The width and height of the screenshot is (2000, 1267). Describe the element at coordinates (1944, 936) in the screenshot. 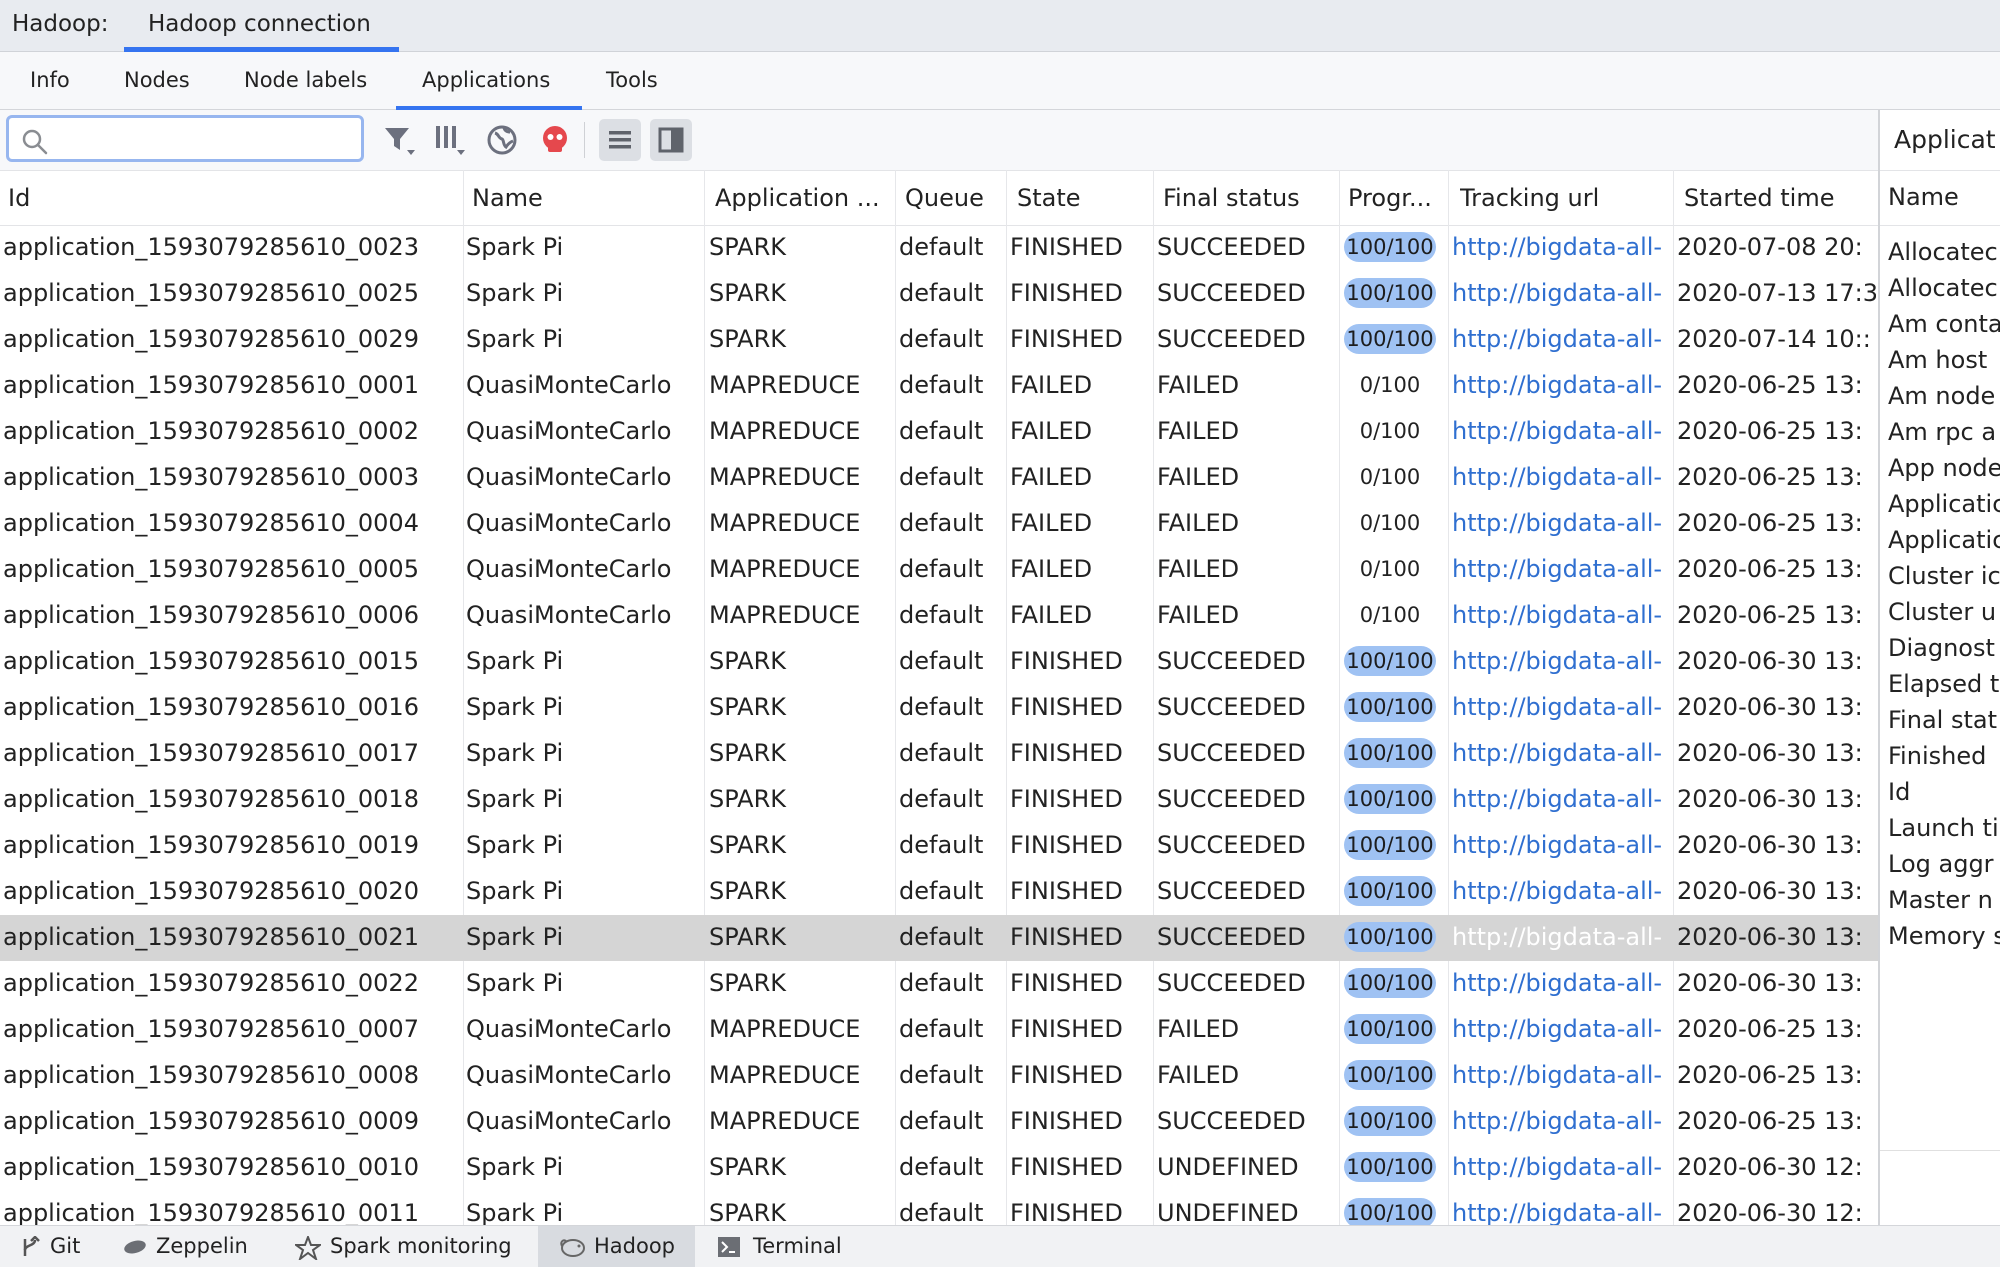

I see `details-property-name: Memory s` at that location.